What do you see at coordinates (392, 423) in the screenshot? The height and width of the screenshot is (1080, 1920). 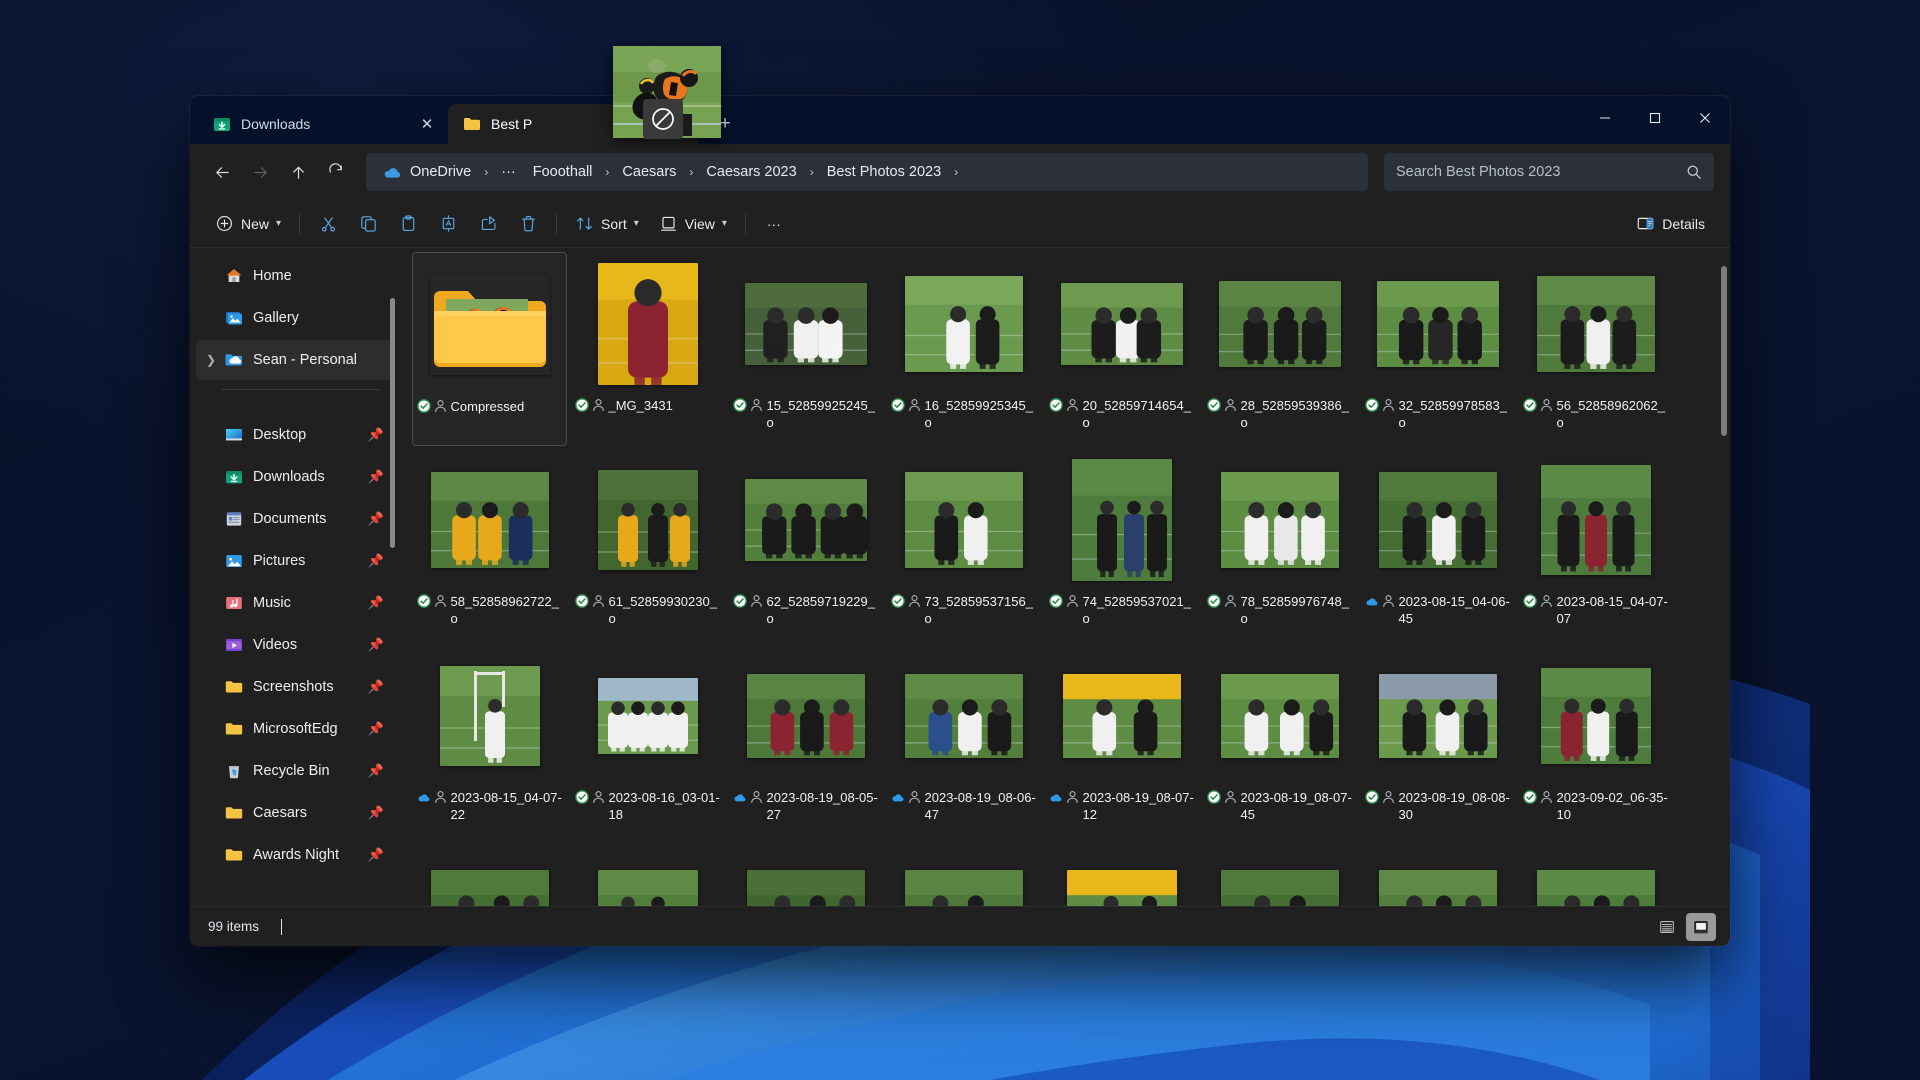 I see `sidebar-scrollbar` at bounding box center [392, 423].